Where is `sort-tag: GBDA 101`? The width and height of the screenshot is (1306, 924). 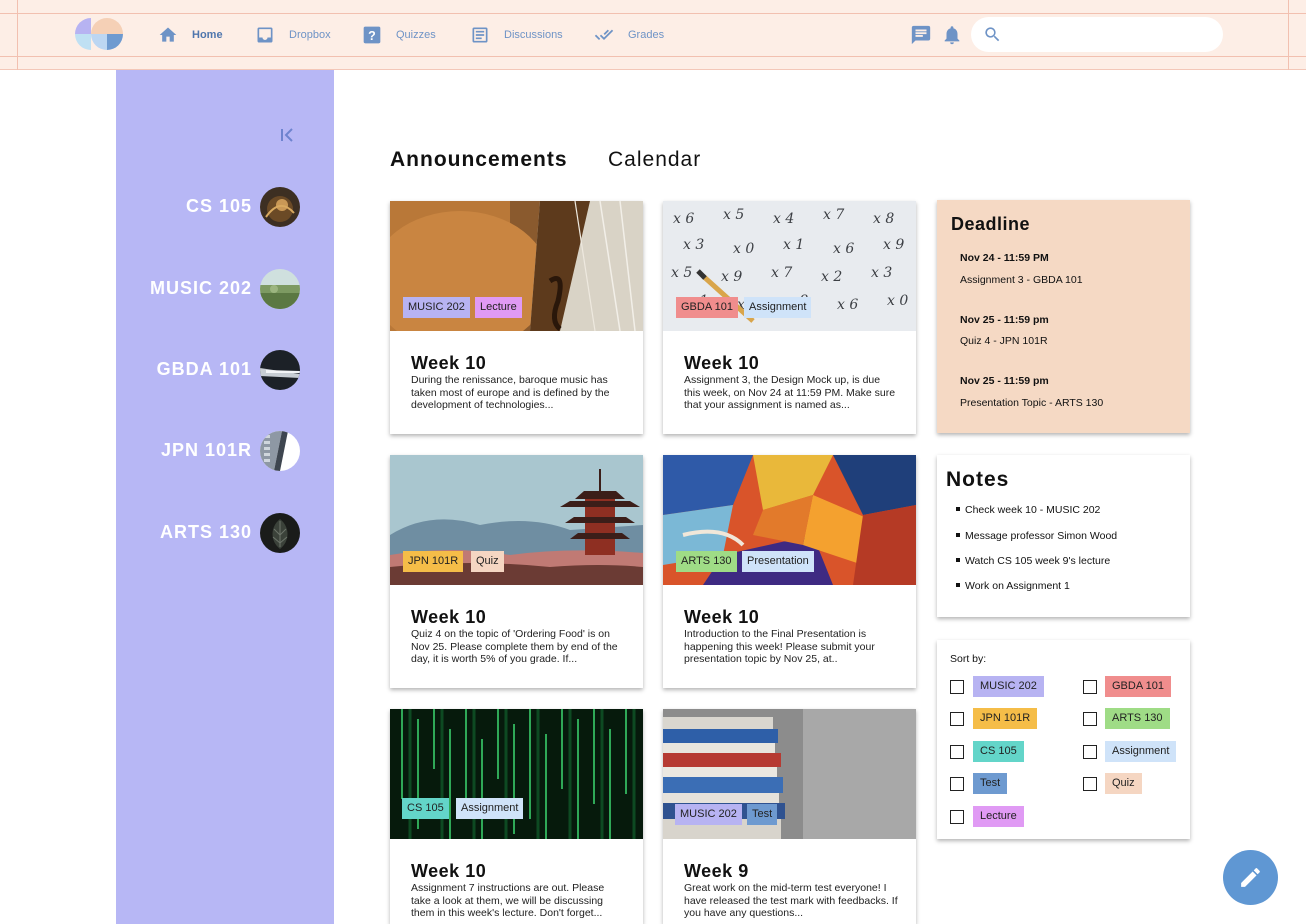 sort-tag: GBDA 101 is located at coordinates (1138, 686).